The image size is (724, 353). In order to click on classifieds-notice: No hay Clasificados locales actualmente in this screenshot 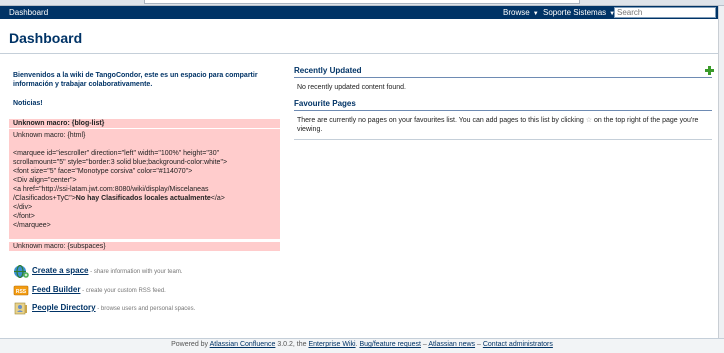, I will do `click(143, 198)`.